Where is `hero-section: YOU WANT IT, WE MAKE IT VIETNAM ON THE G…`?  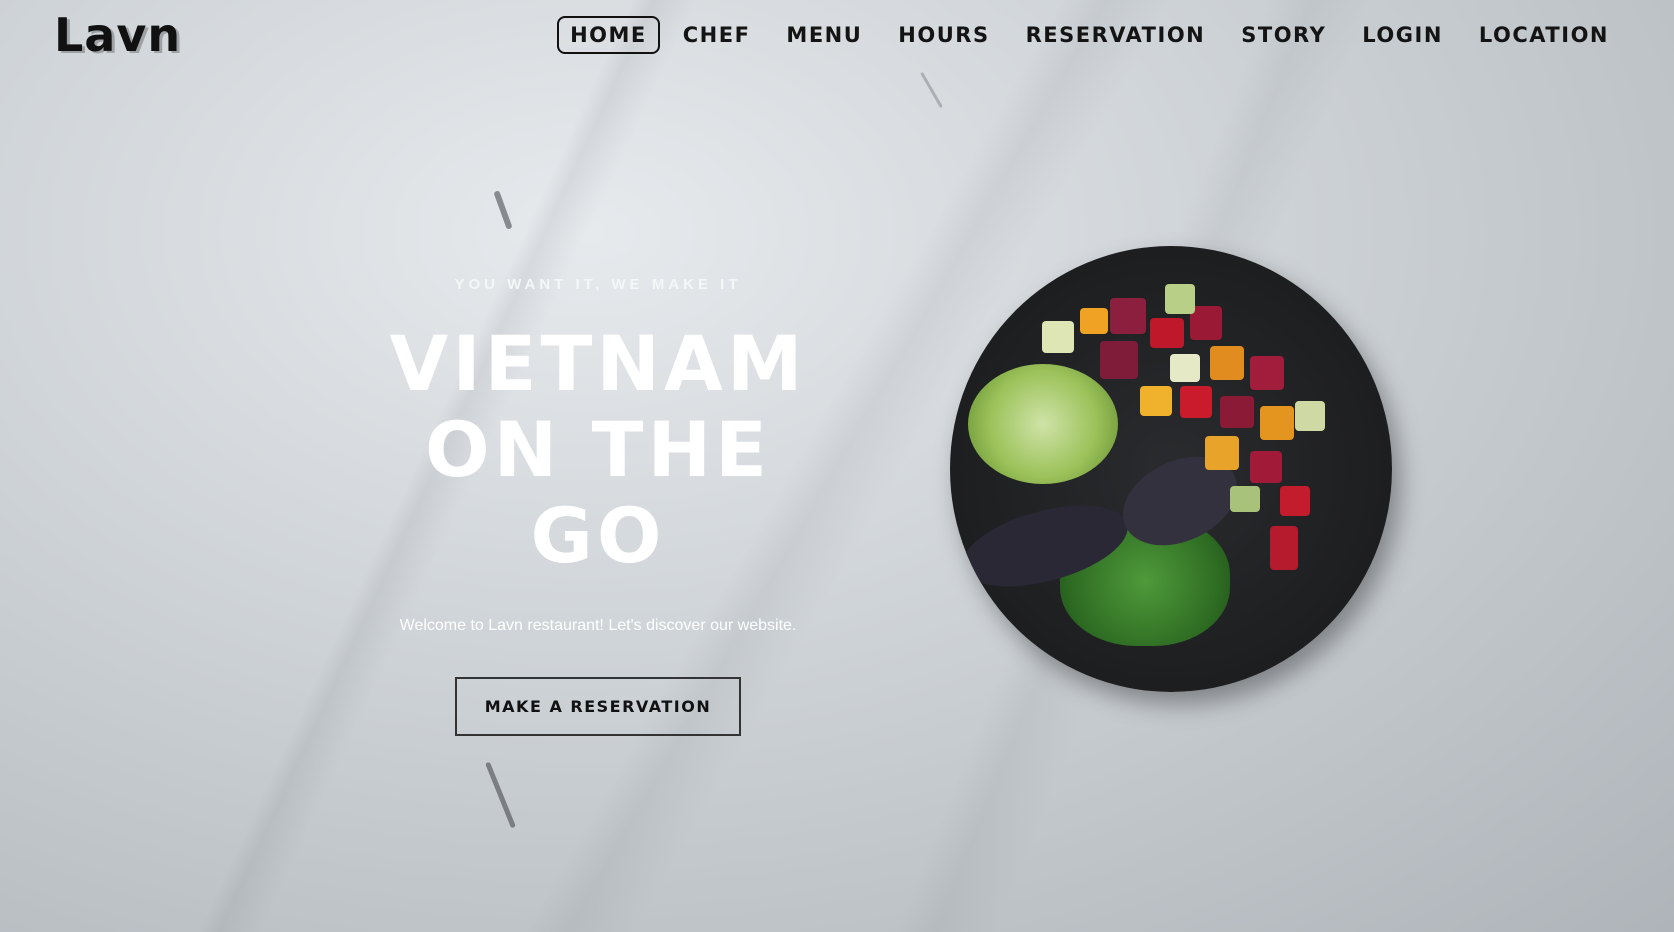 hero-section: YOU WANT IT, WE MAKE IT VIETNAM ON THE G… is located at coordinates (598, 506).